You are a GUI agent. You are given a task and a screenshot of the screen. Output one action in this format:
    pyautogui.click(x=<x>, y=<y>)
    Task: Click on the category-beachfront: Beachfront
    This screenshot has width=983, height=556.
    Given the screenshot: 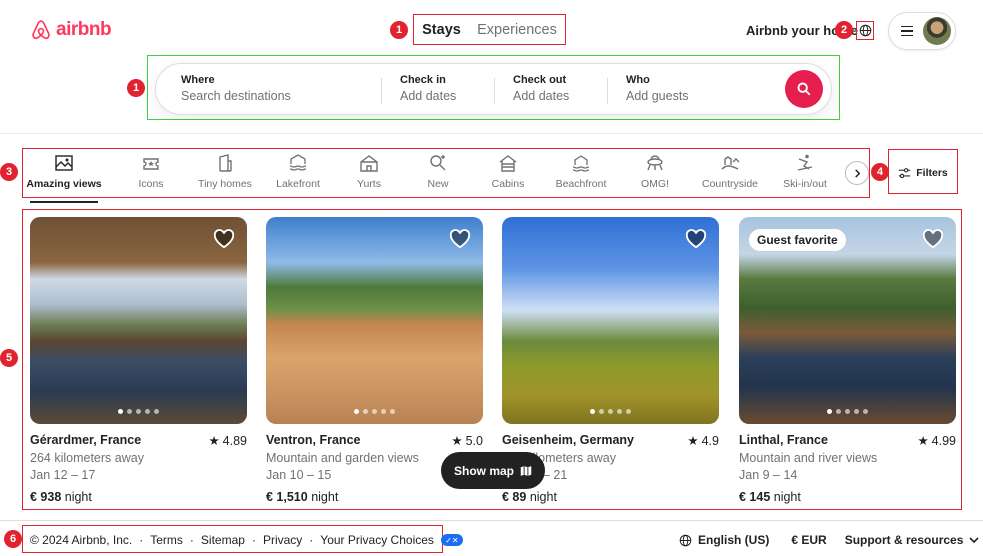 What is the action you would take?
    pyautogui.click(x=581, y=171)
    